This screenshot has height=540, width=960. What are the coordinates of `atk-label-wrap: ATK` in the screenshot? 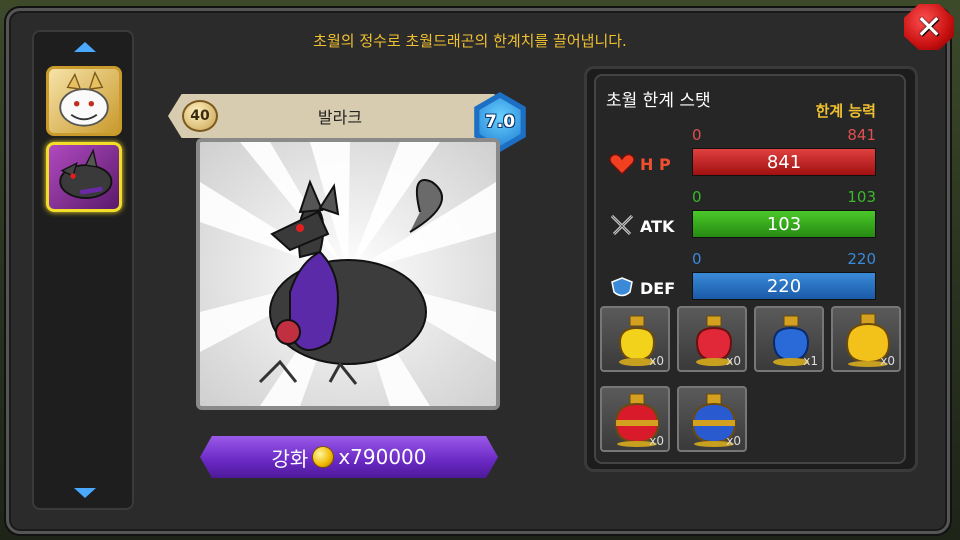 It's located at (641, 226).